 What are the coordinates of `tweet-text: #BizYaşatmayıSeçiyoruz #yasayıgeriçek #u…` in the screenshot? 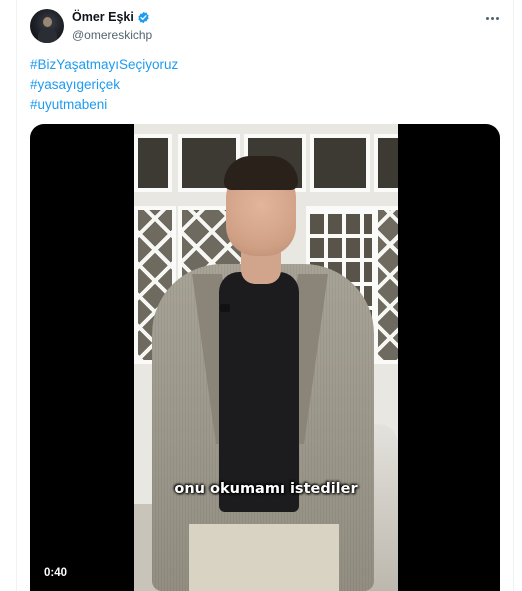 It's located at (104, 85).